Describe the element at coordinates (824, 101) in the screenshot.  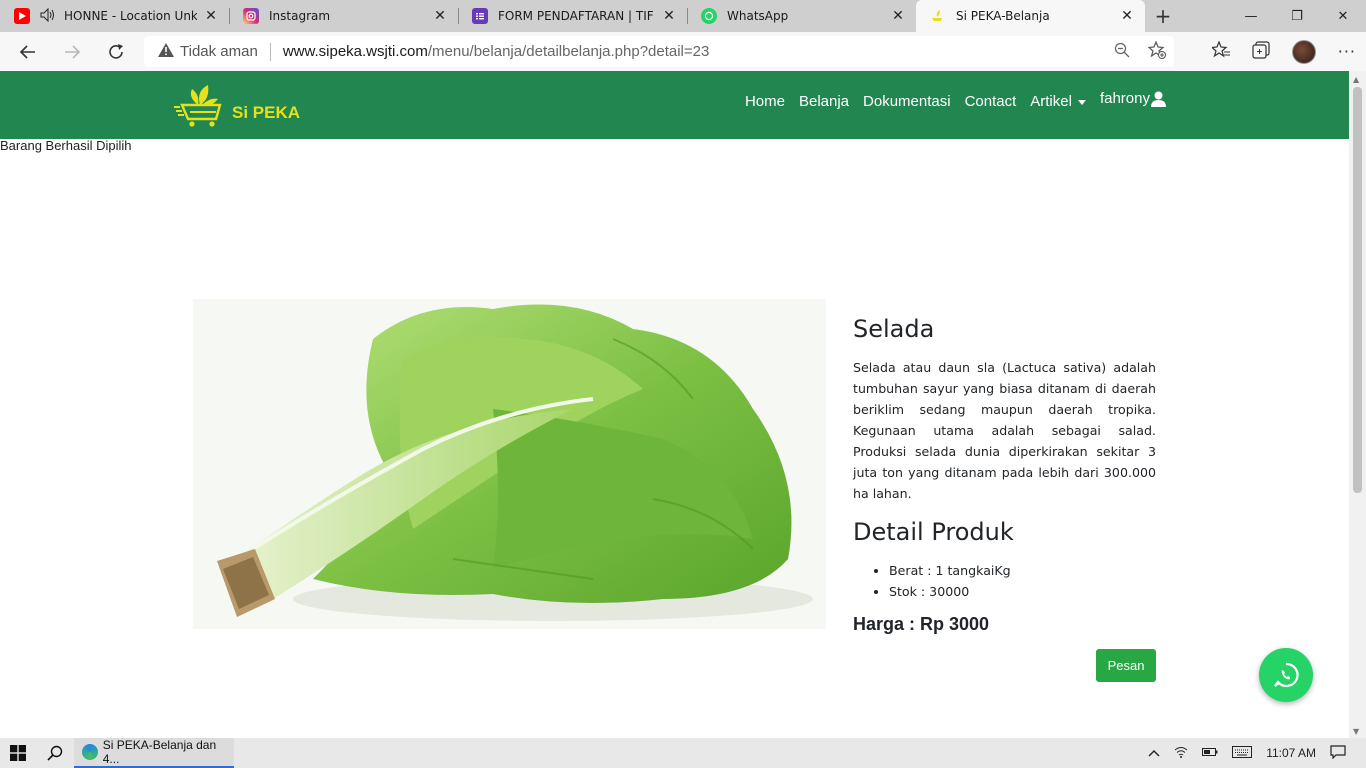
I see `nav-belanja: Belanja` at that location.